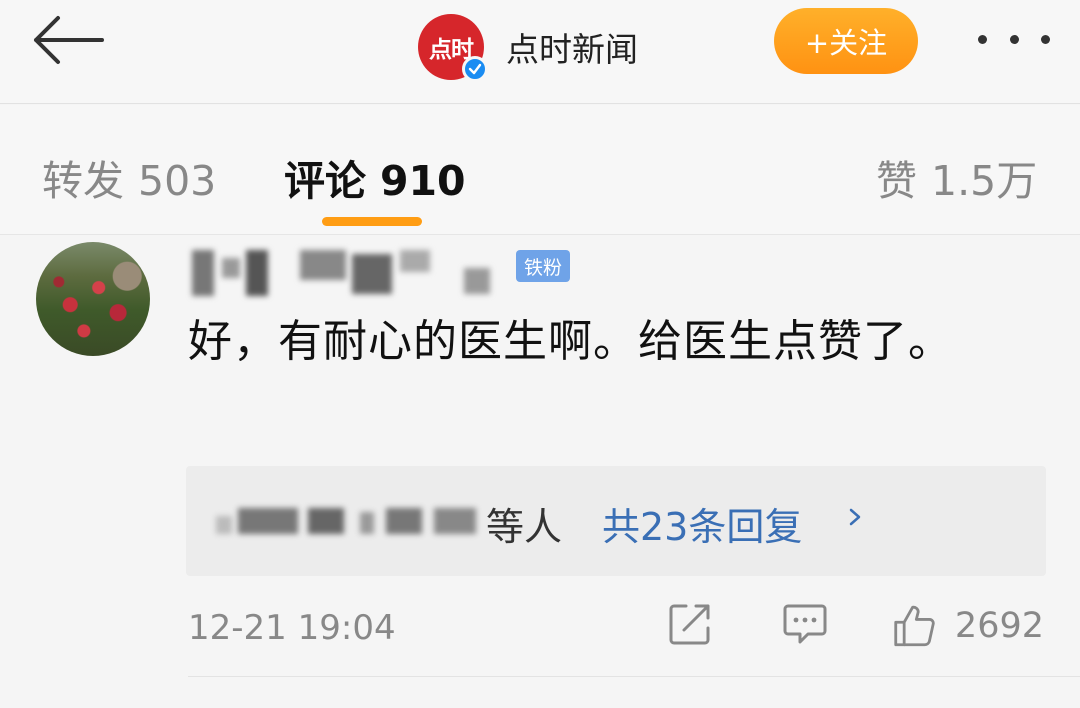 The width and height of the screenshot is (1080, 708). What do you see at coordinates (1014, 39) in the screenshot?
I see `more-button` at bounding box center [1014, 39].